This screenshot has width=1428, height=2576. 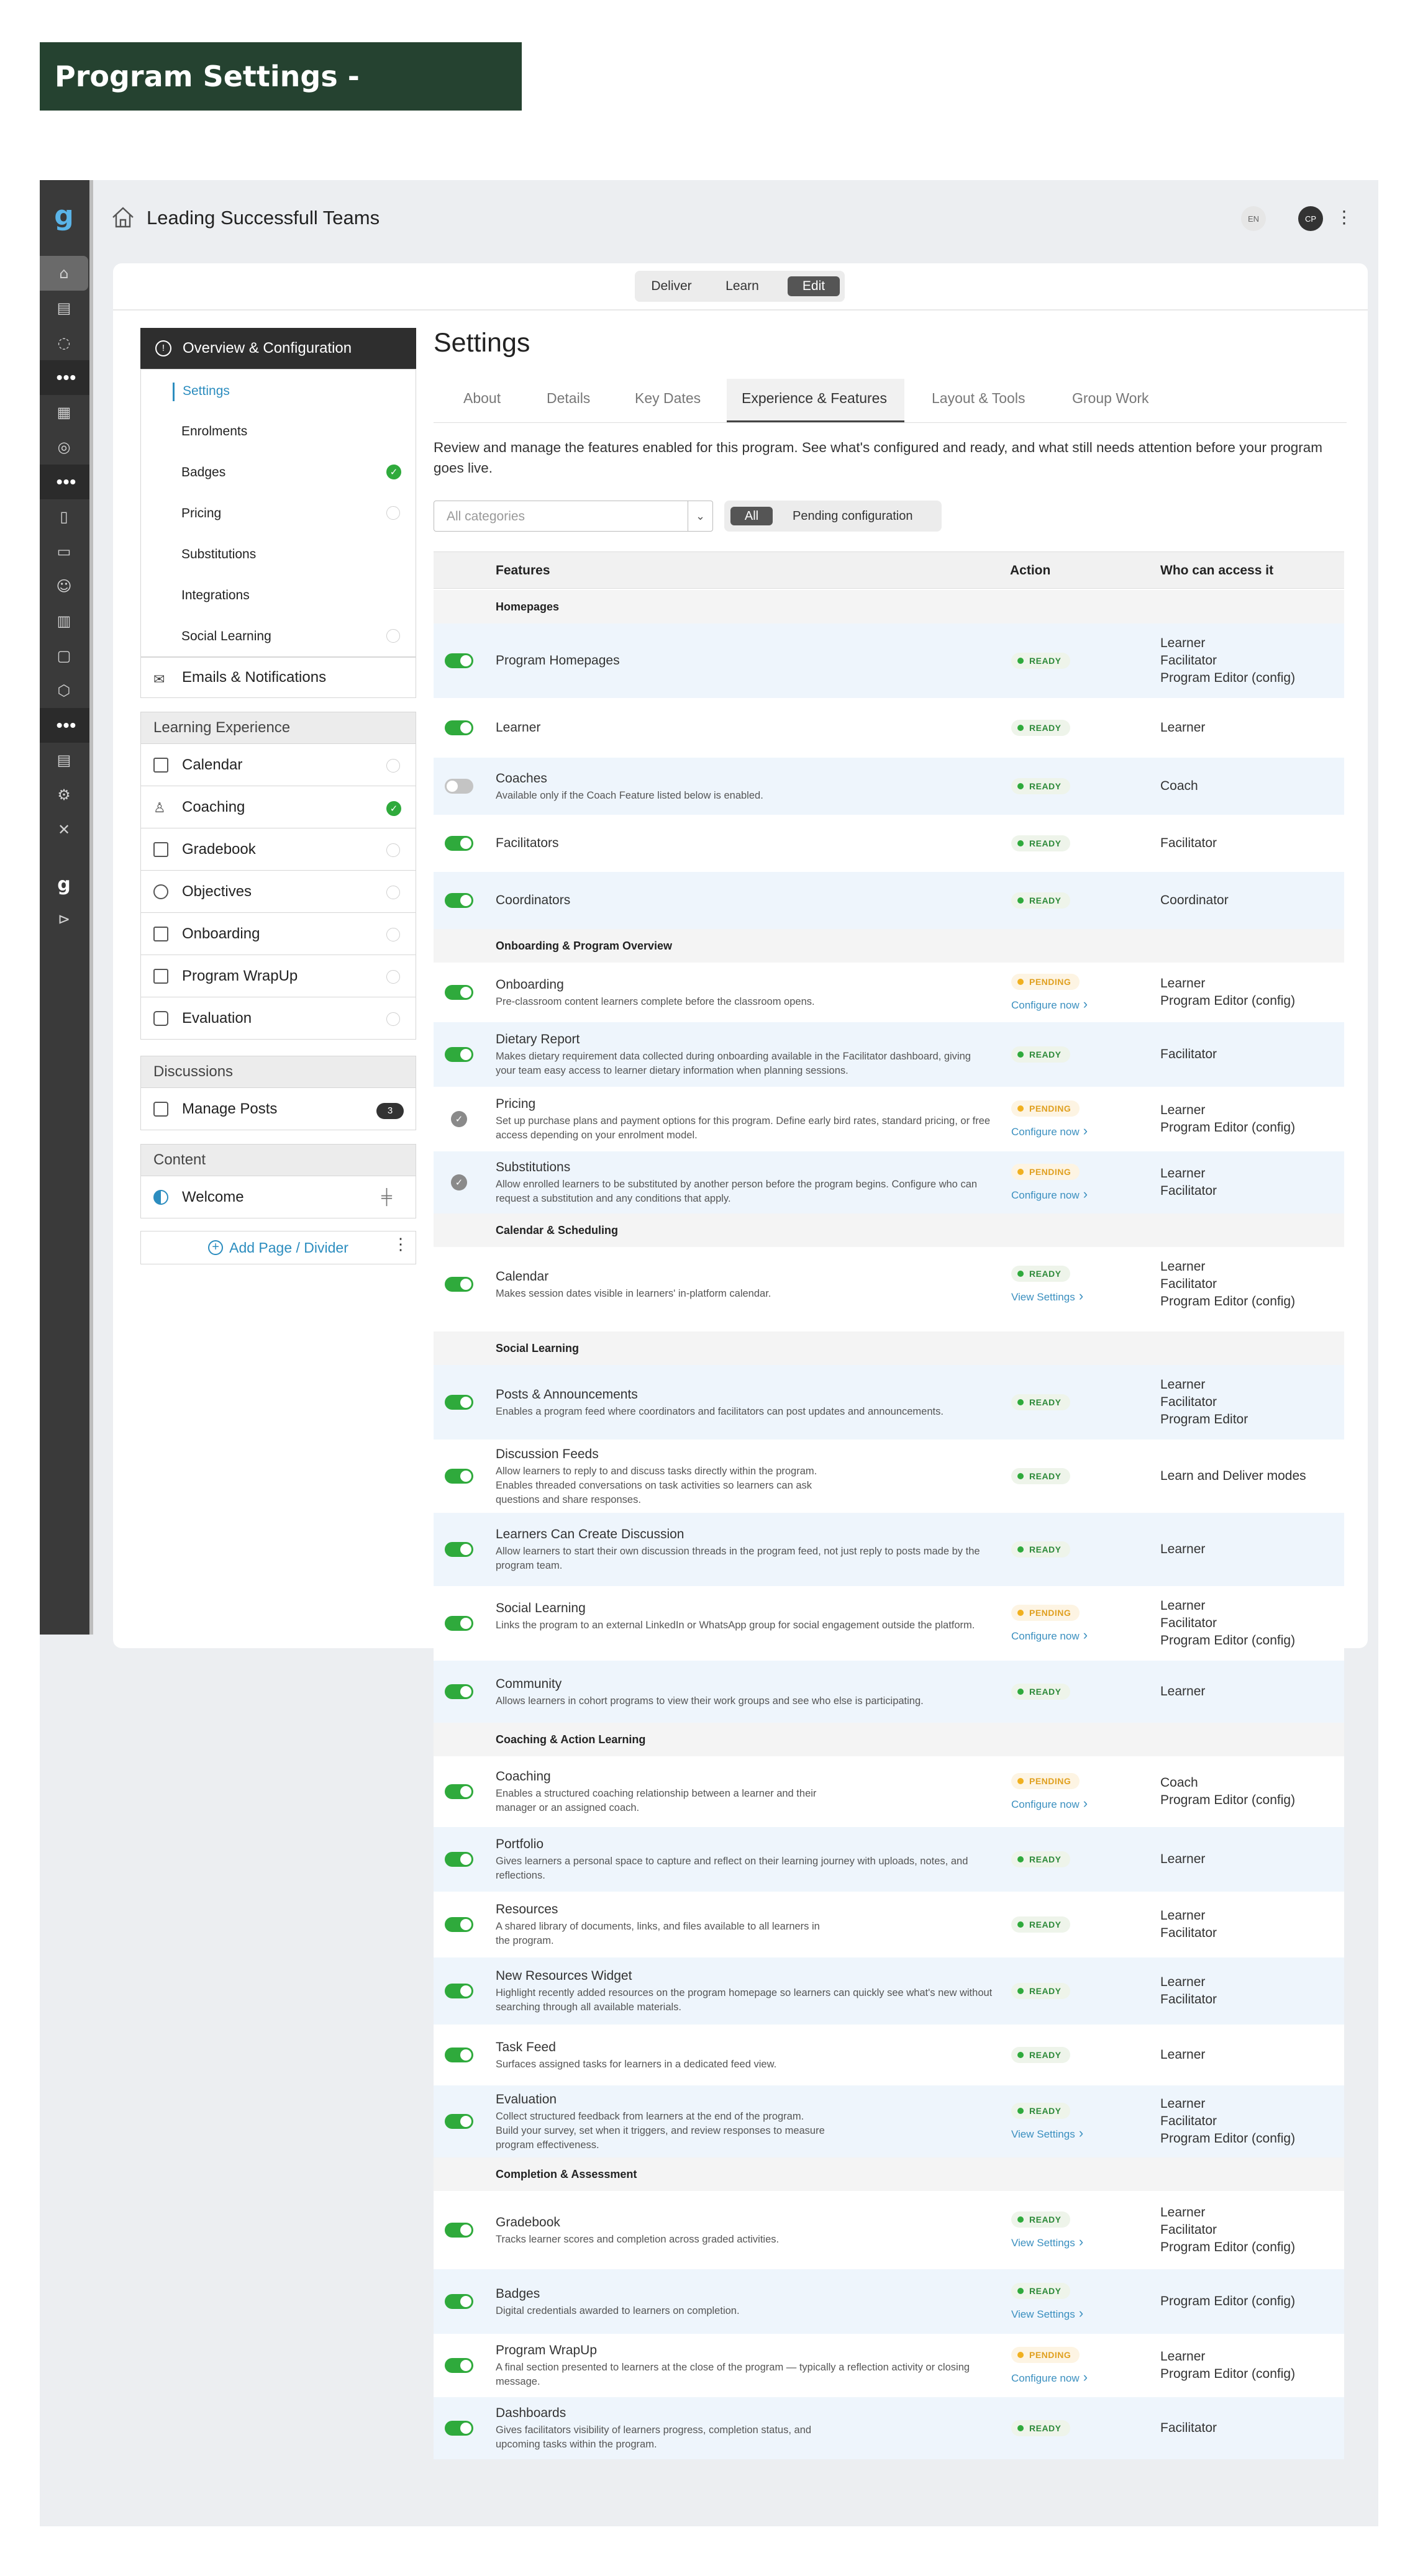 What do you see at coordinates (278, 849) in the screenshot?
I see `nav-gradebook: Gradebook` at bounding box center [278, 849].